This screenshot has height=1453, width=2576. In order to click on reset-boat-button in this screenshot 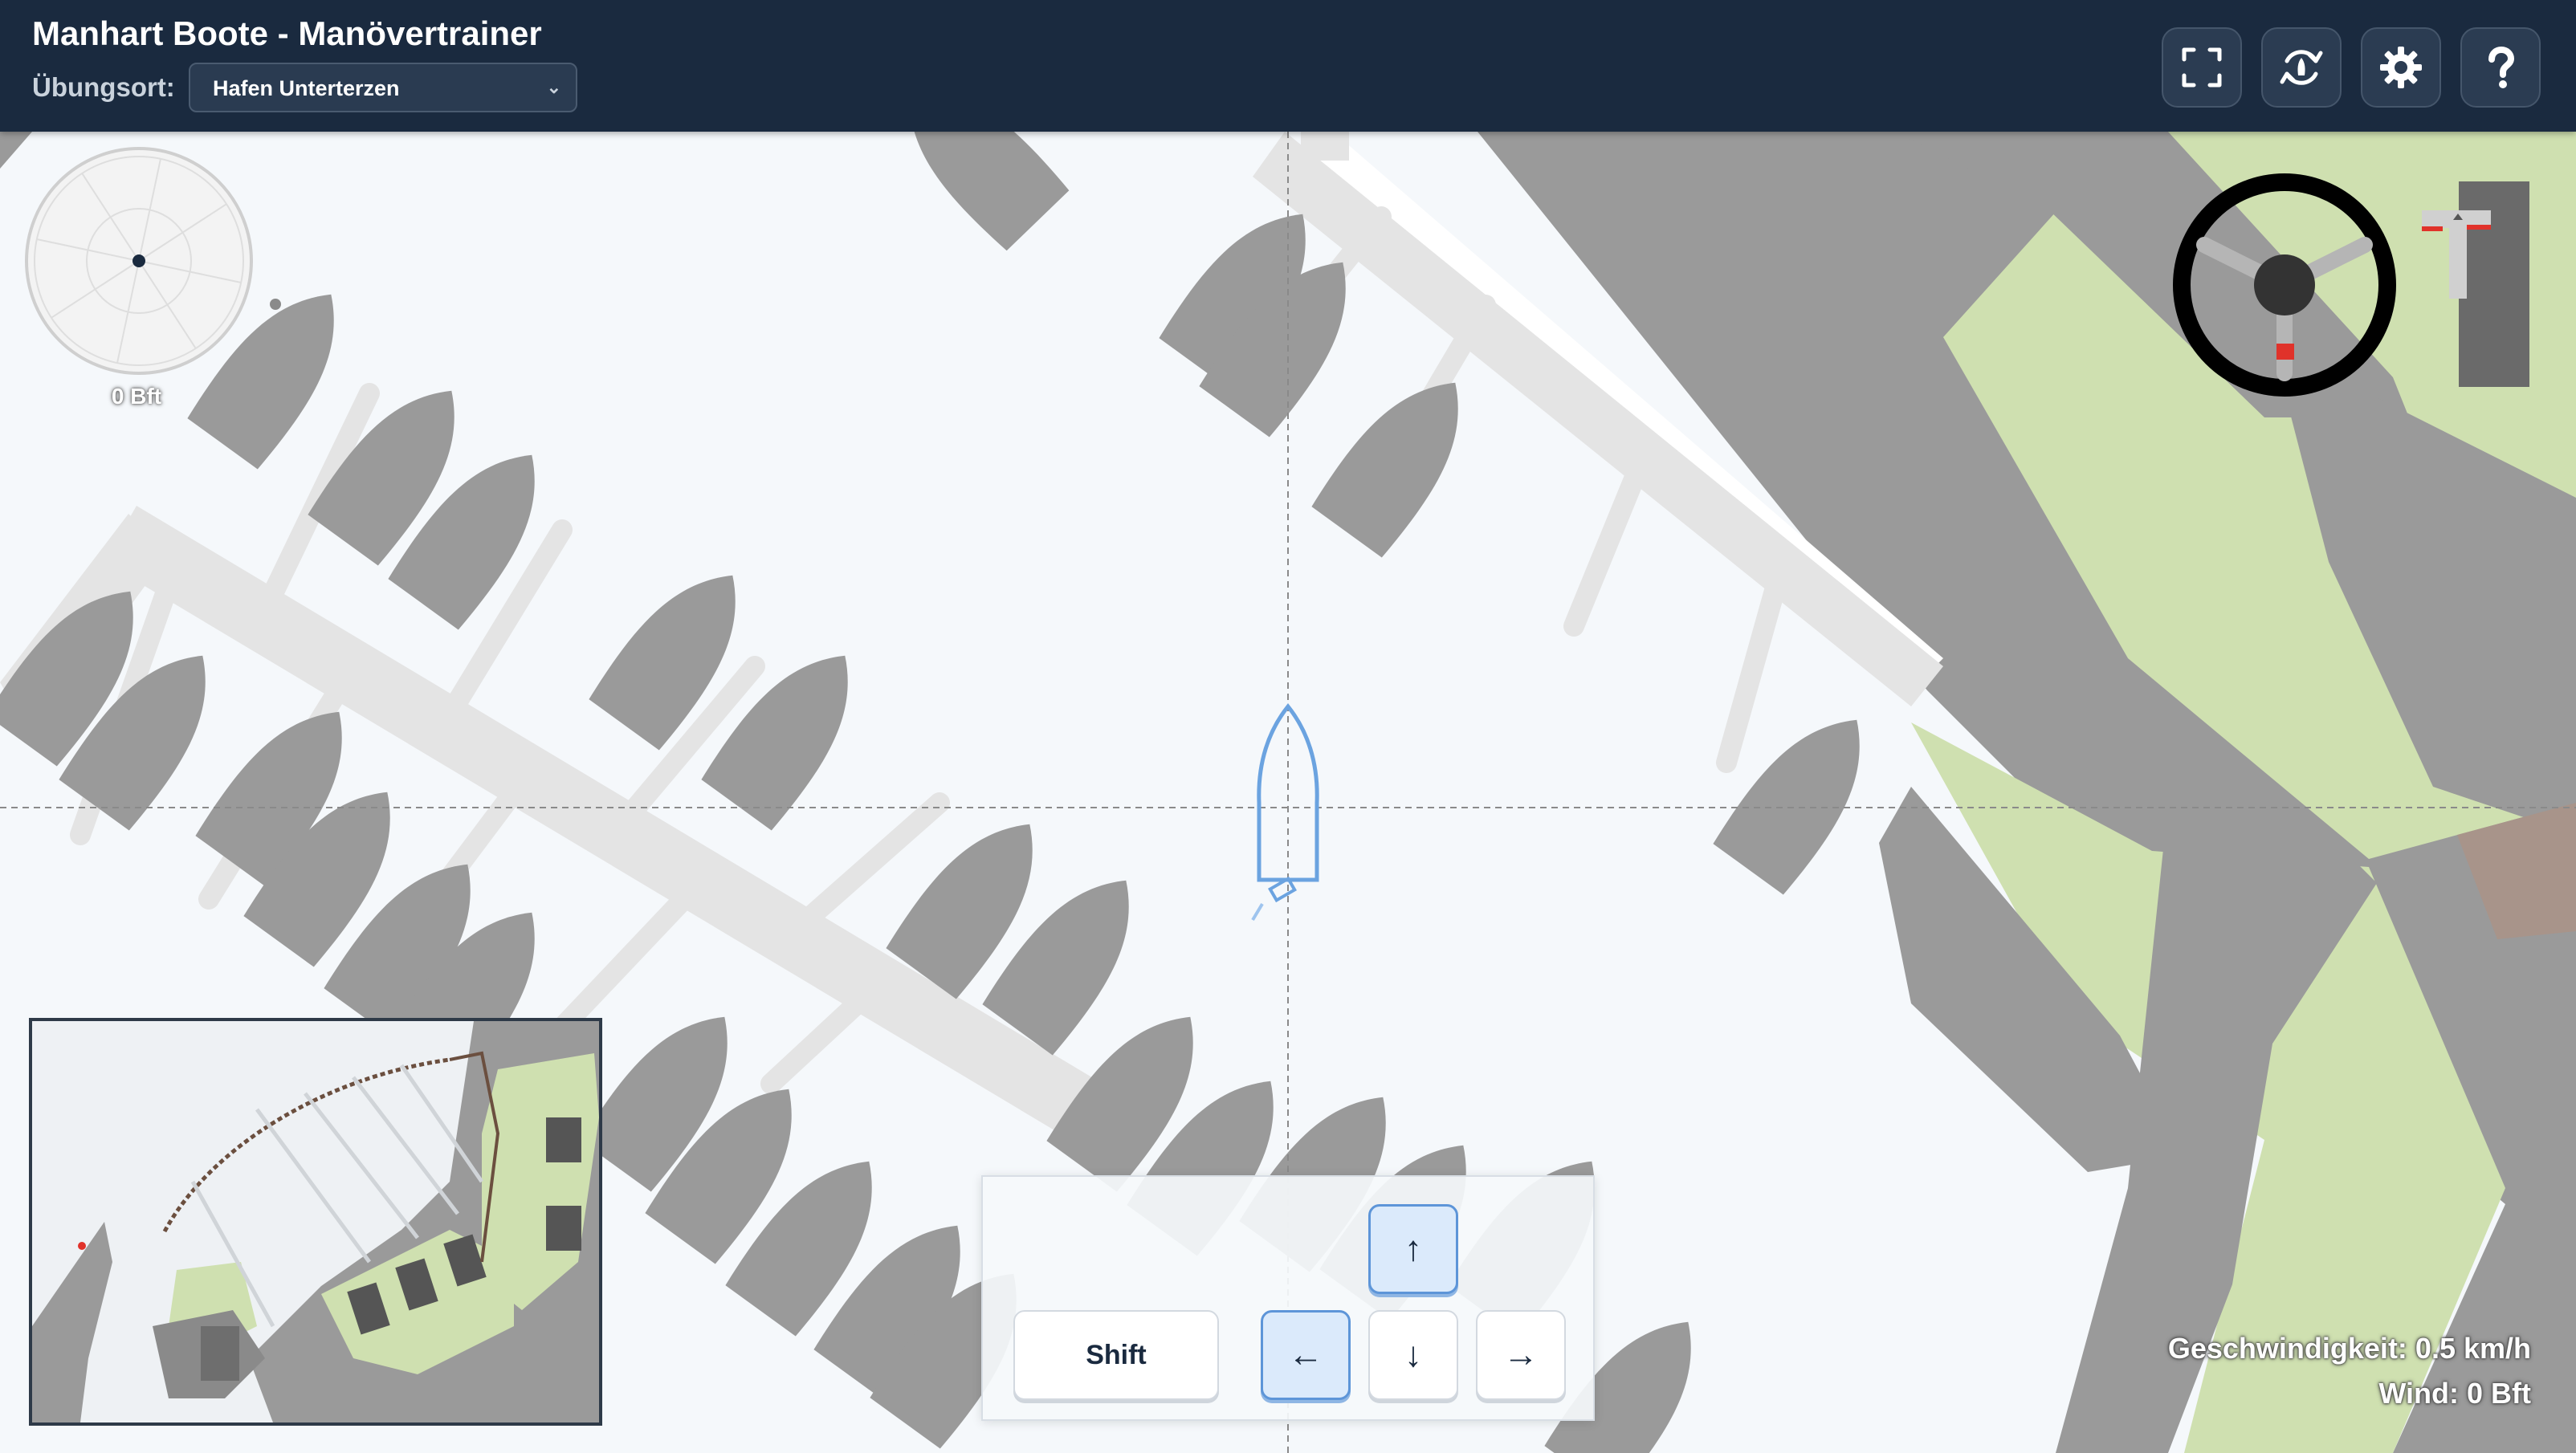, I will do `click(2301, 67)`.